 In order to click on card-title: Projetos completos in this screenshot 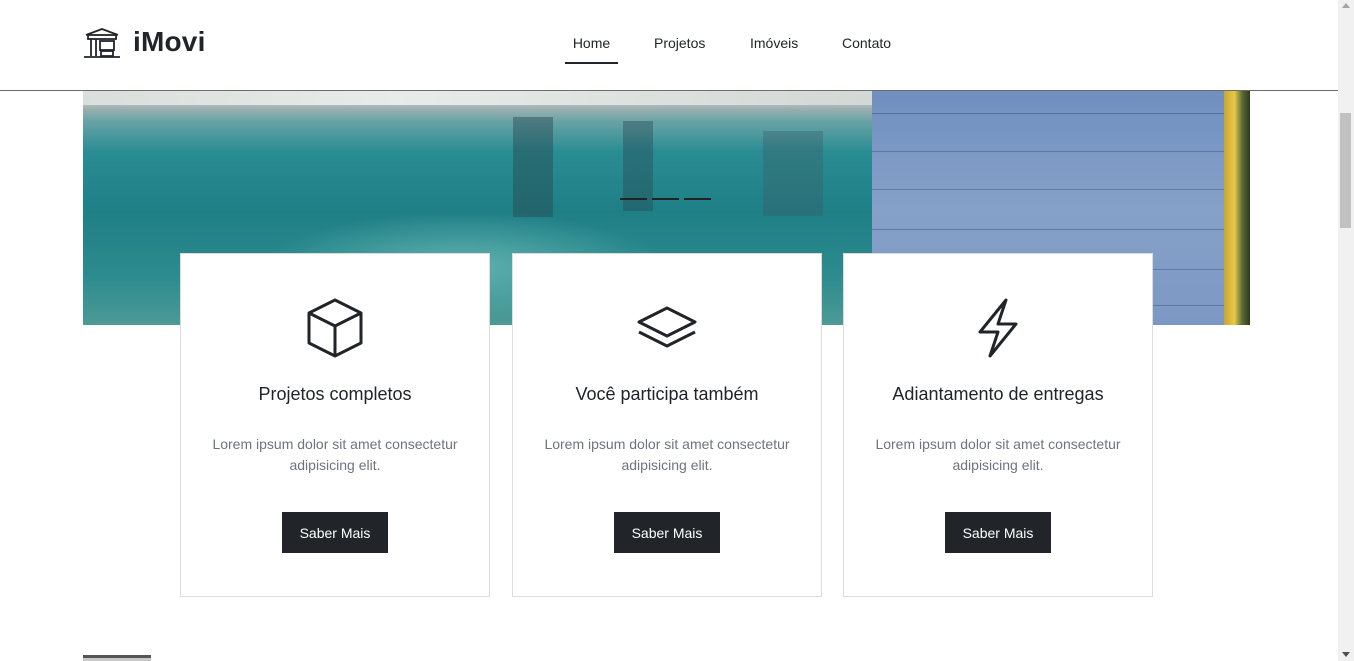, I will do `click(335, 394)`.